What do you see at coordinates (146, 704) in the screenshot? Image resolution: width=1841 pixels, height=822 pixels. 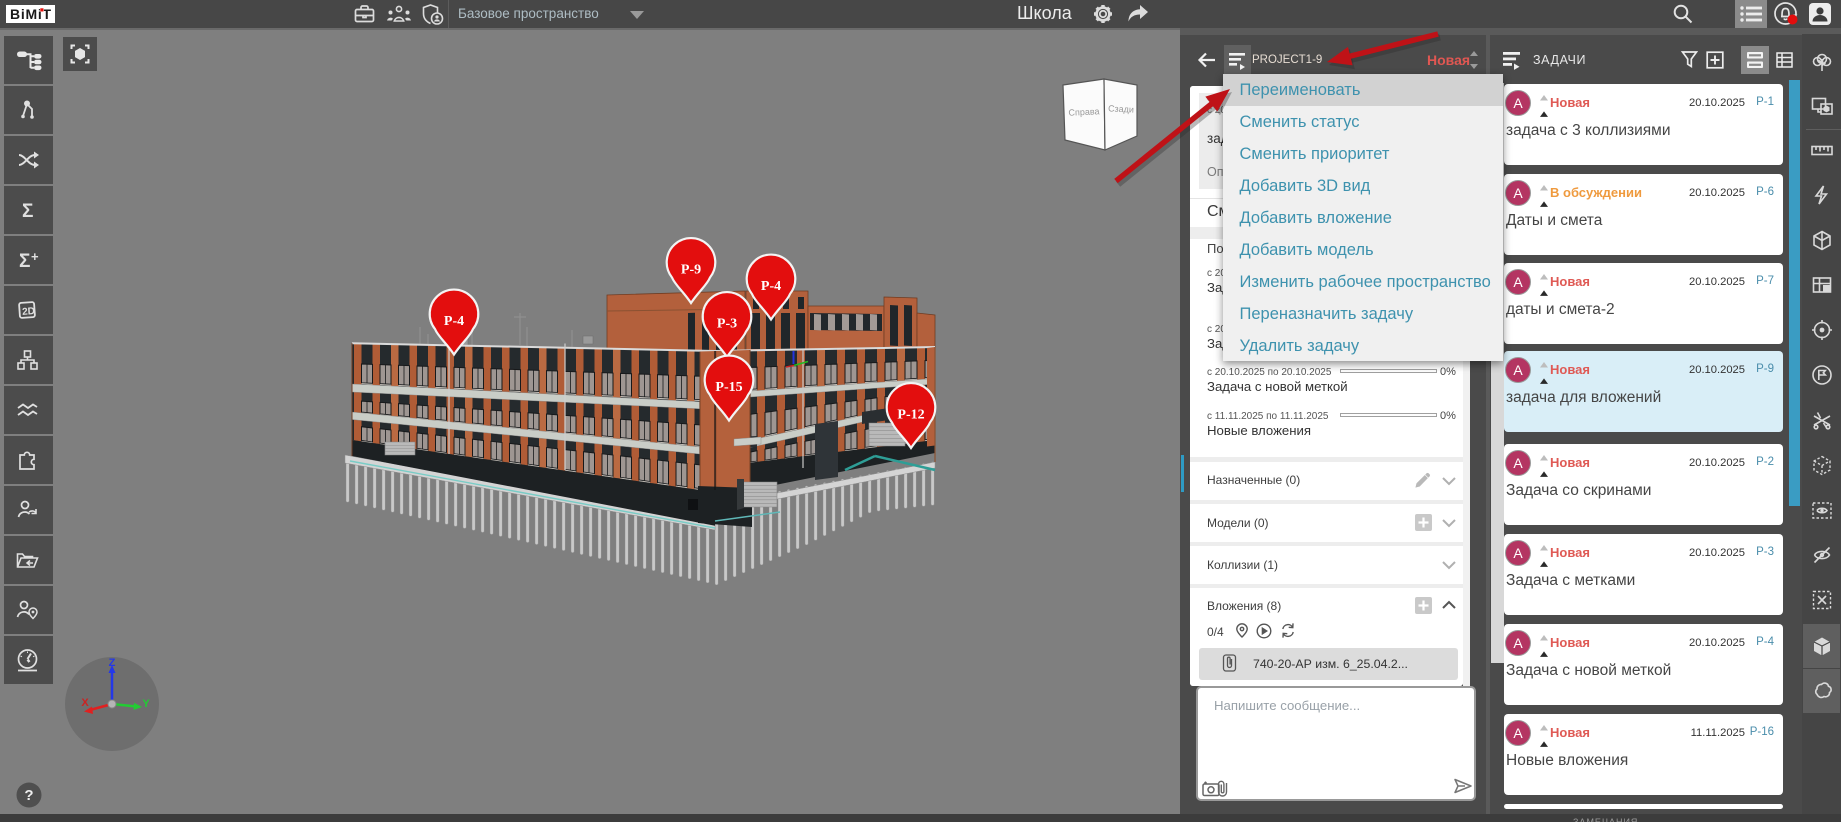 I see `svg-text: Y` at bounding box center [146, 704].